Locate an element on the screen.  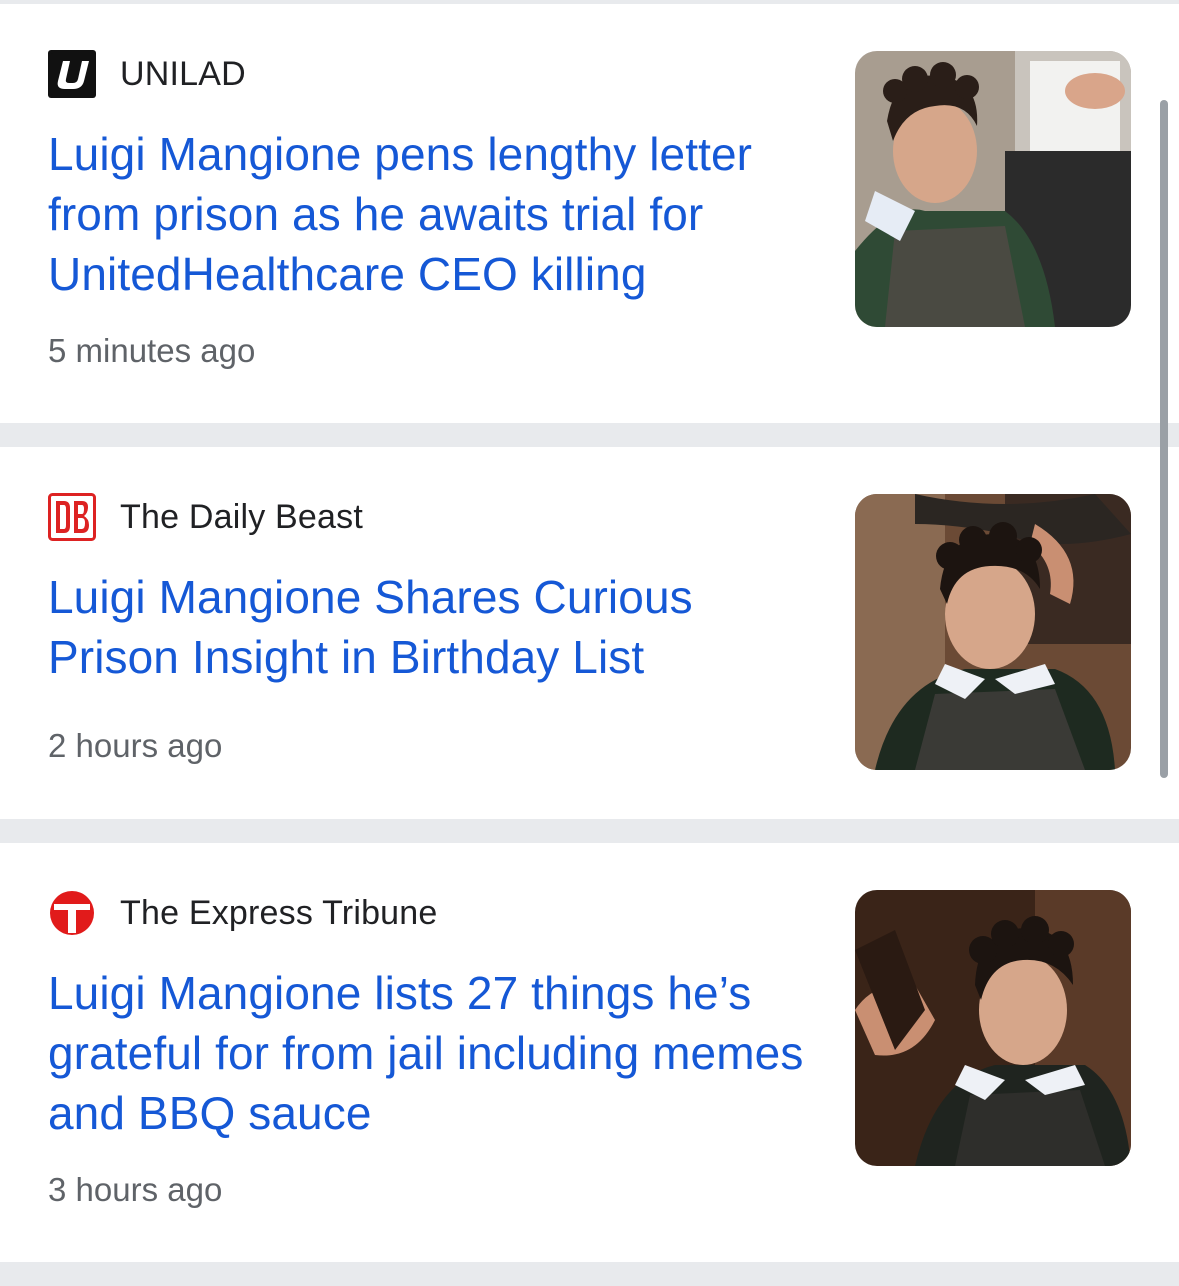
source-name: The Daily Beast is located at coordinates (241, 516).